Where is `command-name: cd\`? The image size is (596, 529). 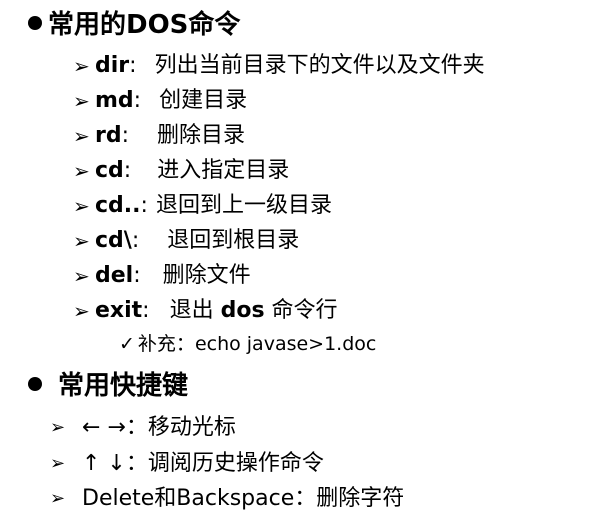
command-name: cd\ is located at coordinates (113, 240).